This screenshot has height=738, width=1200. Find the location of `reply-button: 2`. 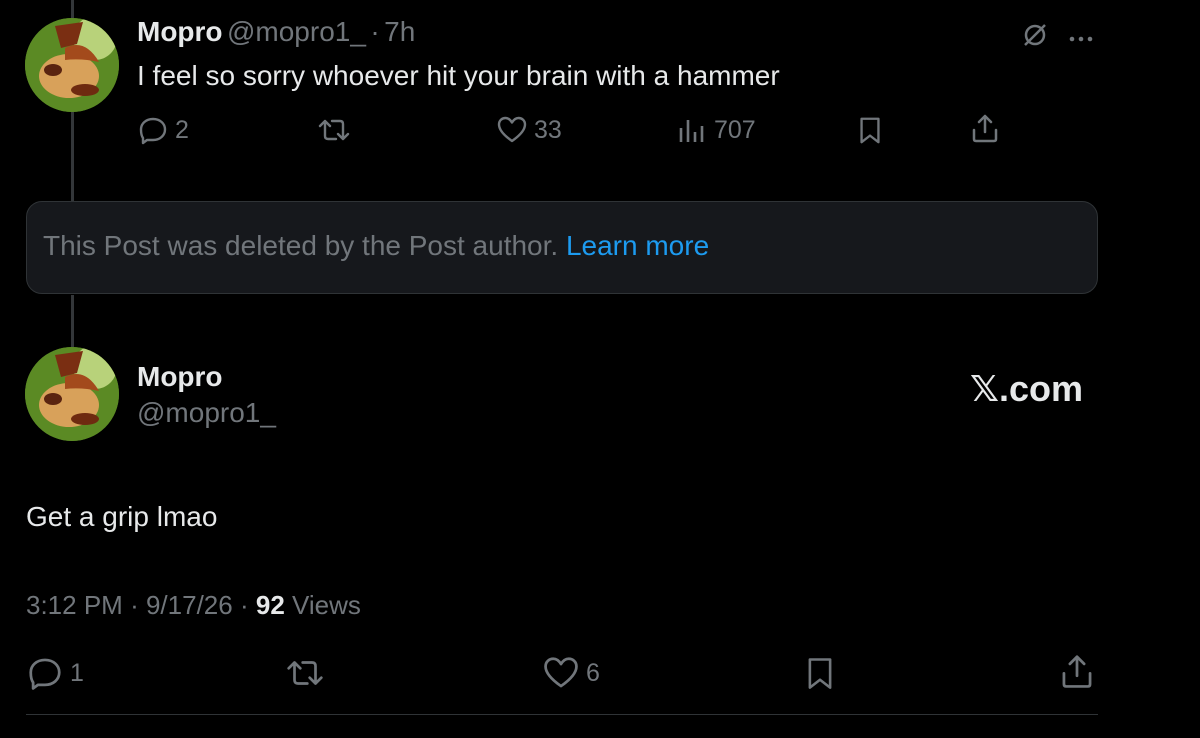

reply-button: 2 is located at coordinates (163, 130).